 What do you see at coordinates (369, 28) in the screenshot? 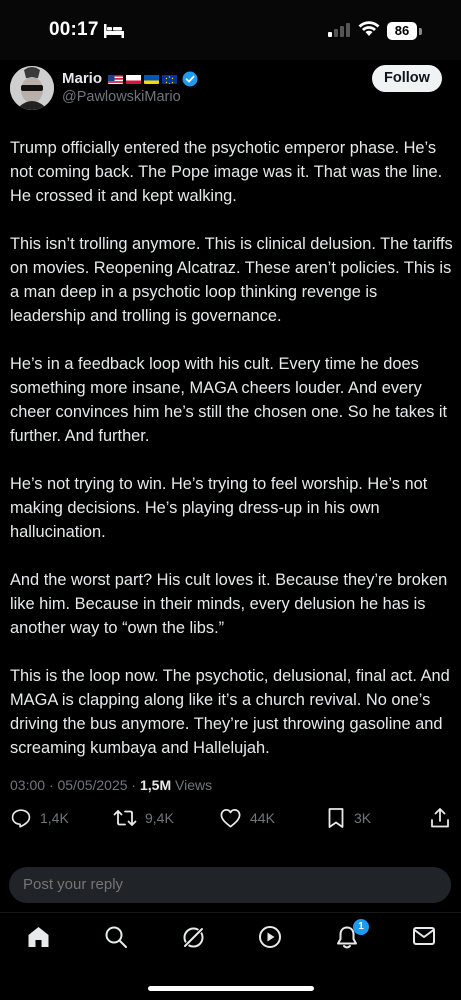
I see `wifi-icon` at bounding box center [369, 28].